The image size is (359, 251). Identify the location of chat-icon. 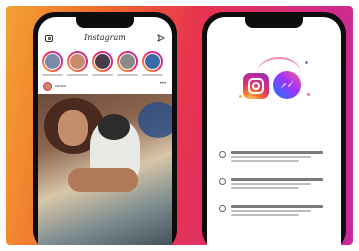
(222, 154).